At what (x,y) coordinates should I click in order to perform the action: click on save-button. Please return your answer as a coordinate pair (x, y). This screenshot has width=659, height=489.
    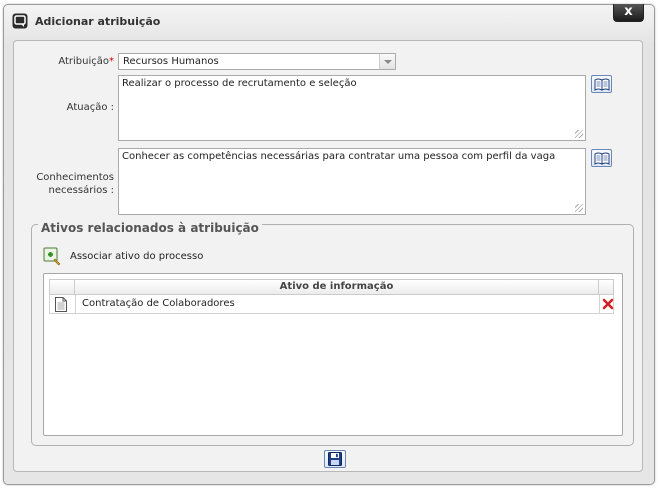
    Looking at the image, I should click on (335, 459).